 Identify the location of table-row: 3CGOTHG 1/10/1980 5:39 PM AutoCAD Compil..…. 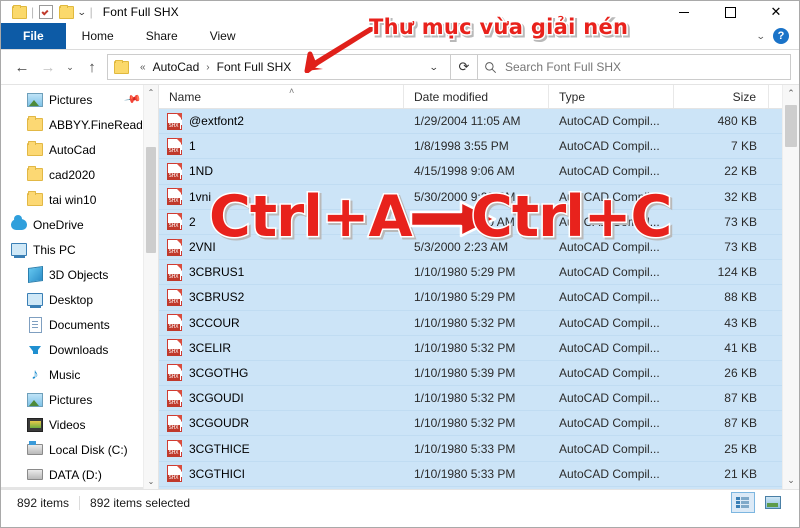
(479, 373).